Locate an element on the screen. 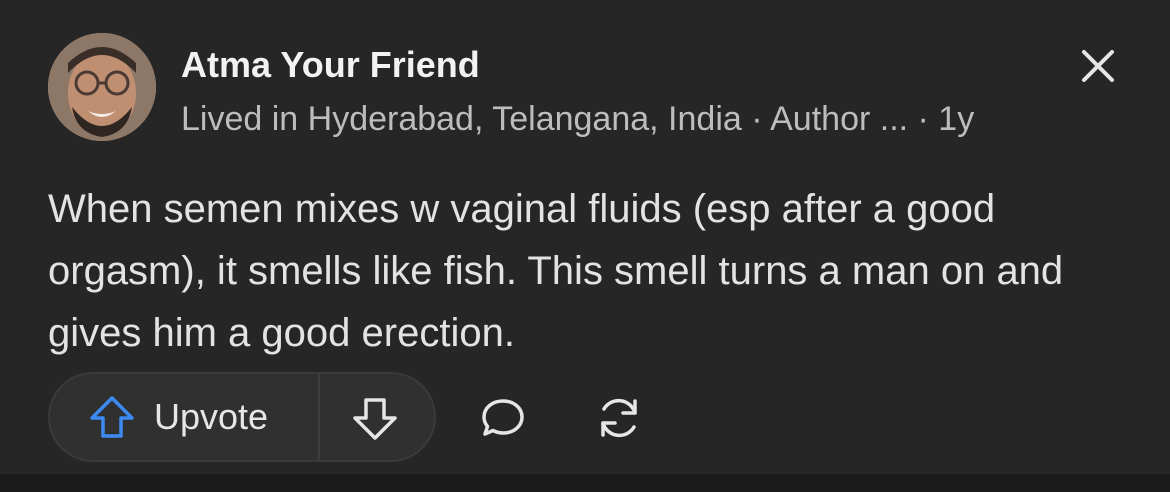  upvote-label: Upvote is located at coordinates (211, 416).